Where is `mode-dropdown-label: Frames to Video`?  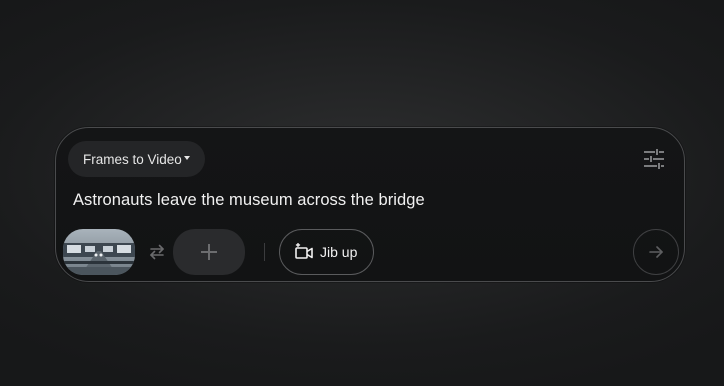 mode-dropdown-label: Frames to Video is located at coordinates (132, 159).